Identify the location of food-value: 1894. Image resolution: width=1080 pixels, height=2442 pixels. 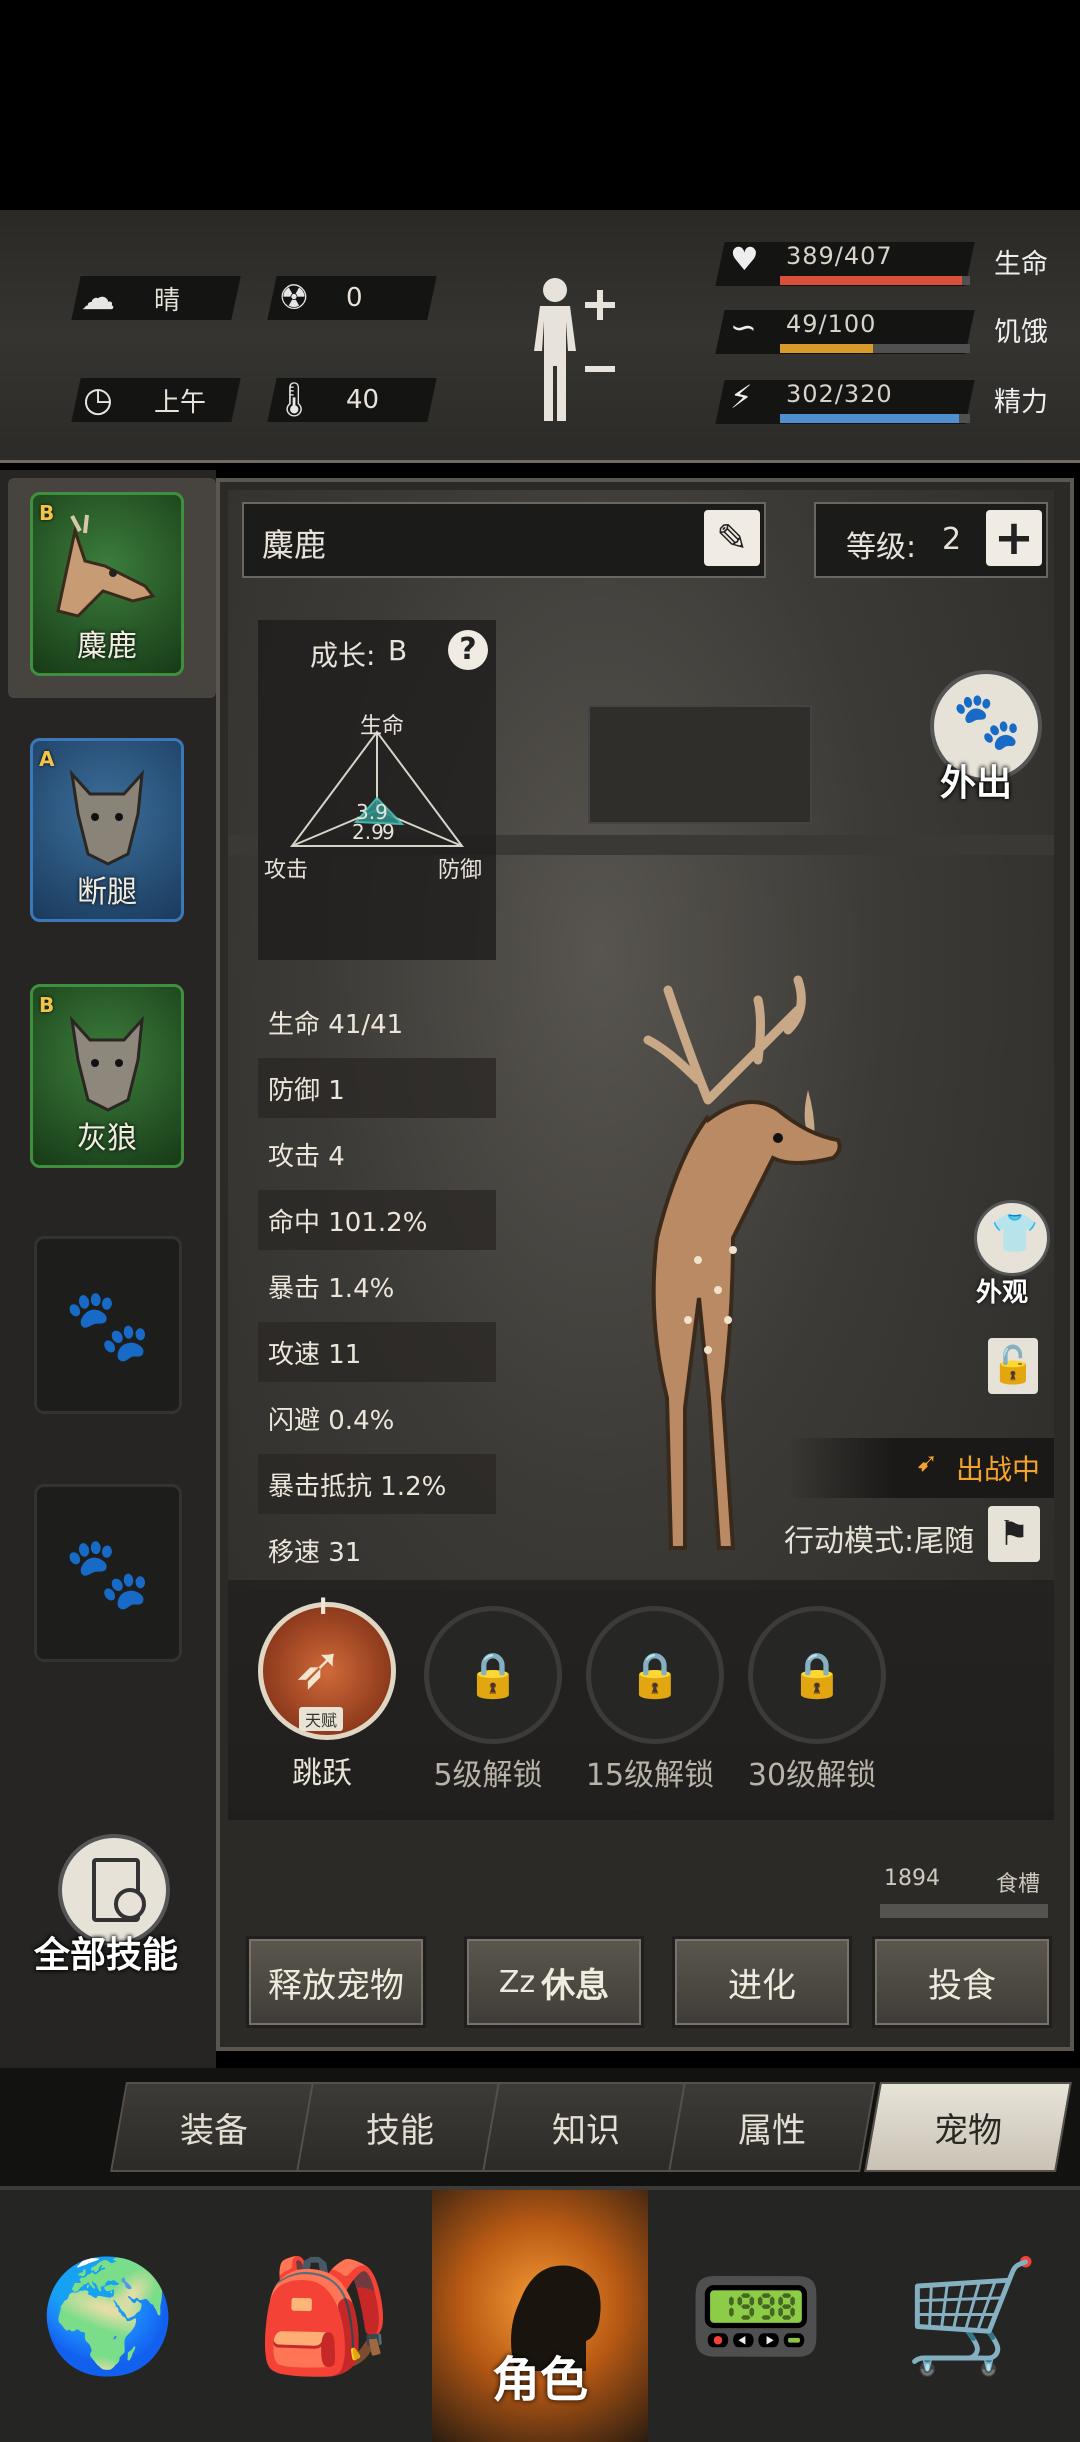
(912, 1878).